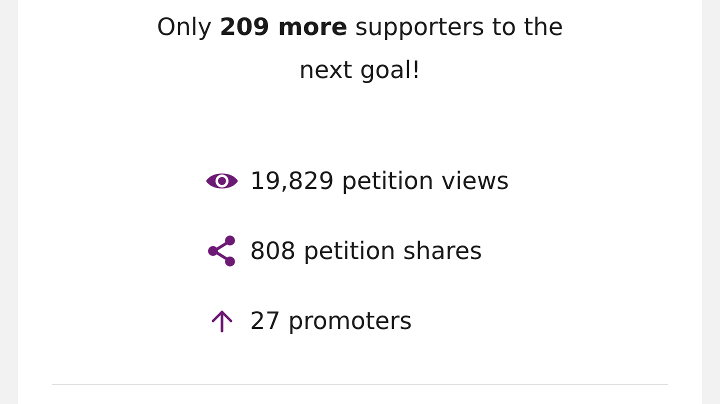 Image resolution: width=720 pixels, height=404 pixels. Describe the element at coordinates (360, 49) in the screenshot. I see `goal-message: Only 209 more supporters to the next goal!` at that location.